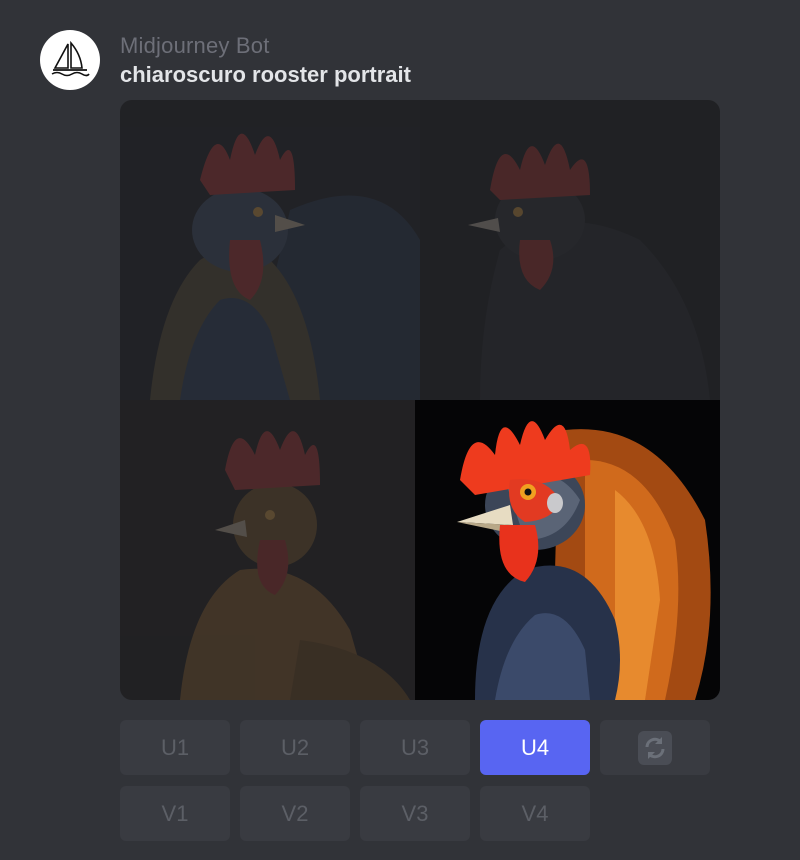 The height and width of the screenshot is (860, 800). I want to click on variation-button-v4: V4, so click(535, 813).